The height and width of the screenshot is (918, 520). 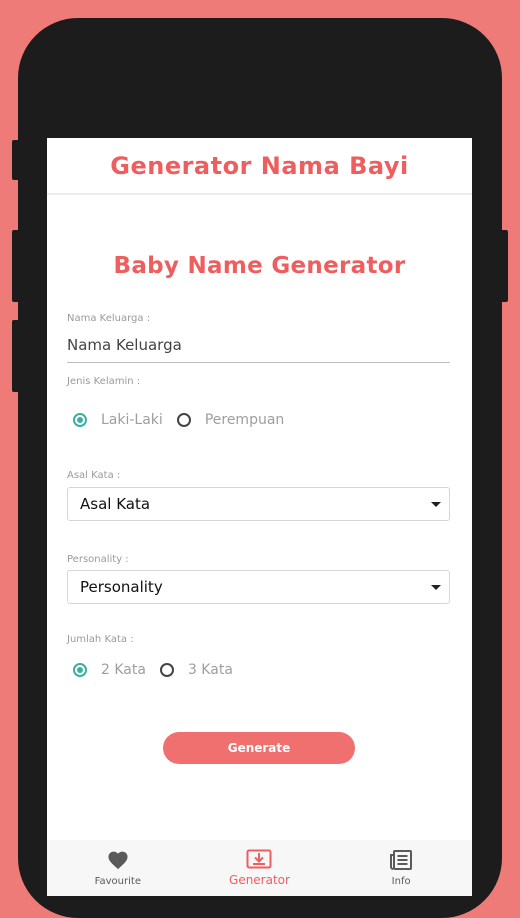 What do you see at coordinates (258, 670) in the screenshot?
I see `word-count-radio-group: 2 Kata 3 Kata` at bounding box center [258, 670].